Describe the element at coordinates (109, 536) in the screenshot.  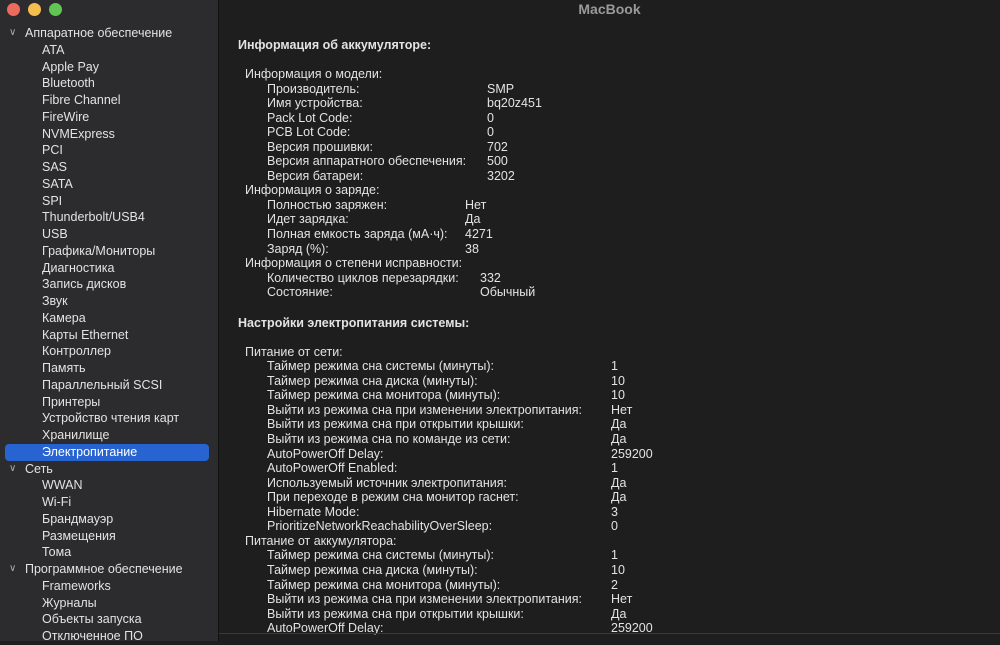
I see `sidebar-item: Размещения` at that location.